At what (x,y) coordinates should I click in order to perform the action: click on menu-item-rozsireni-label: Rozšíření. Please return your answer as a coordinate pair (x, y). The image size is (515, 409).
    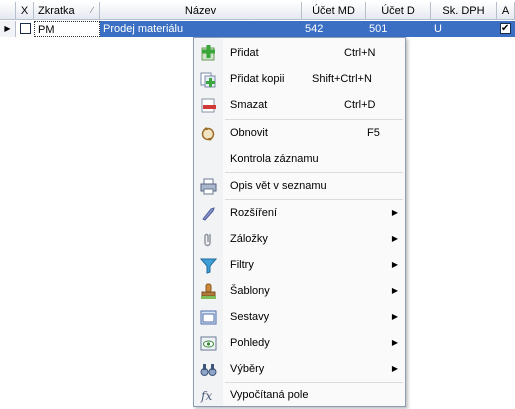
    Looking at the image, I should click on (254, 213).